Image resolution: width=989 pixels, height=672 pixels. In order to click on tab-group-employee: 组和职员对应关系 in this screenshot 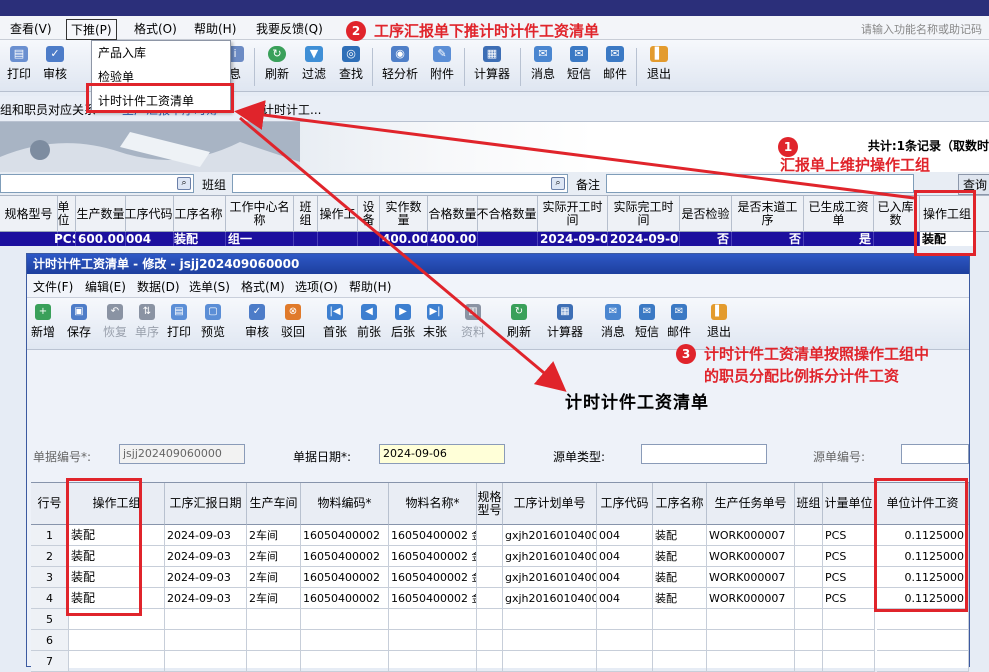, I will do `click(48, 109)`.